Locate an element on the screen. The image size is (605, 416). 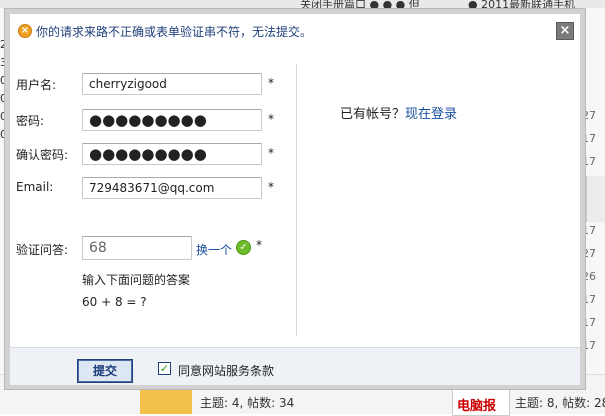
change-question-link: 换一个 is located at coordinates (214, 249).